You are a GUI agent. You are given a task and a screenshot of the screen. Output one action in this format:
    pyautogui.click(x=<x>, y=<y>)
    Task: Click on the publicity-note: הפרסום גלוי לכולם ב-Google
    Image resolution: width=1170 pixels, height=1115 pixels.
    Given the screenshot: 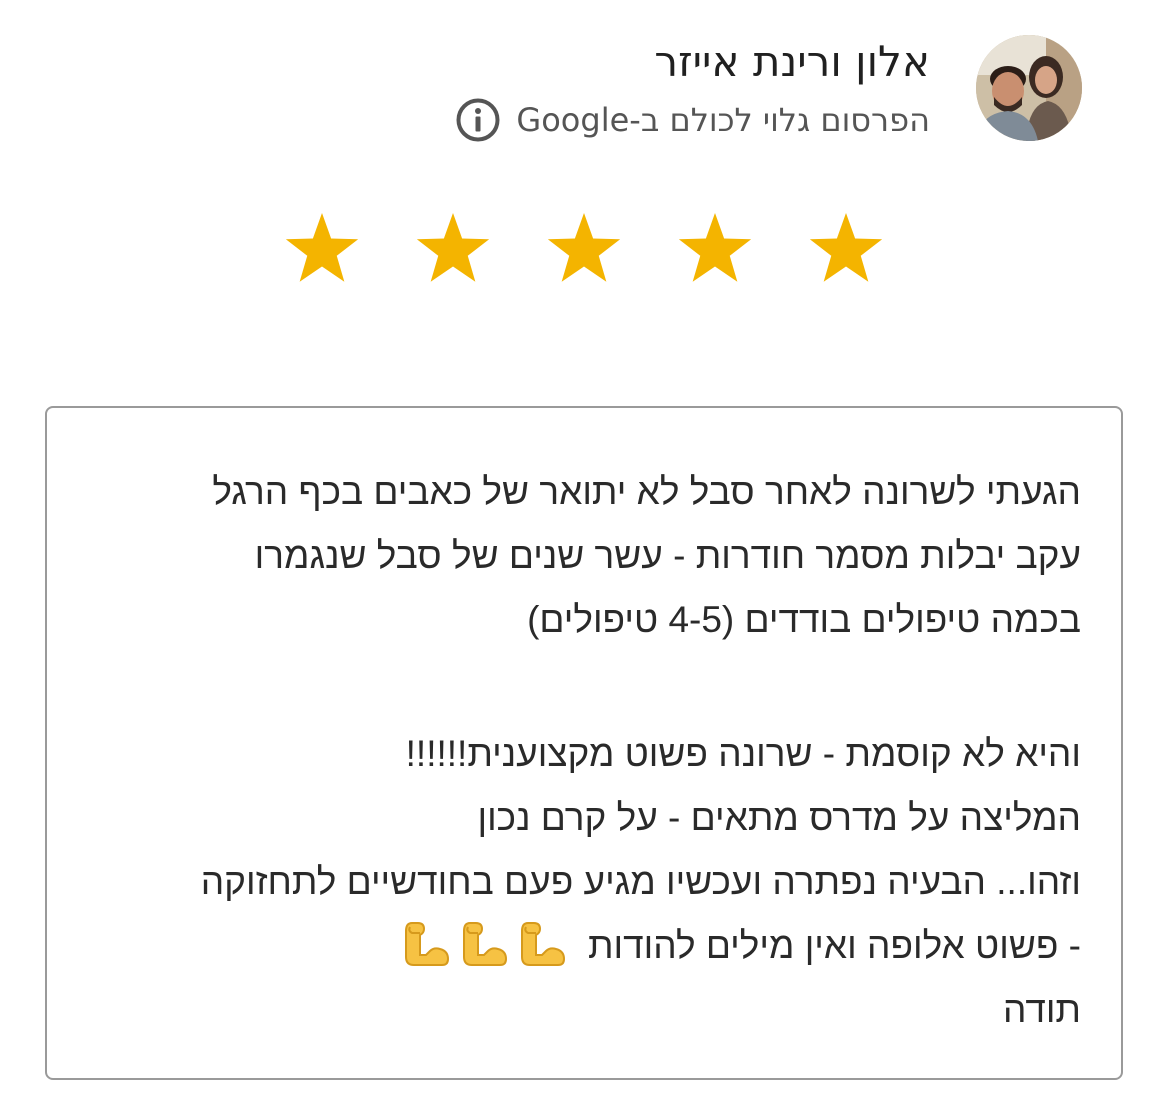 What is the action you would take?
    pyautogui.click(x=723, y=120)
    